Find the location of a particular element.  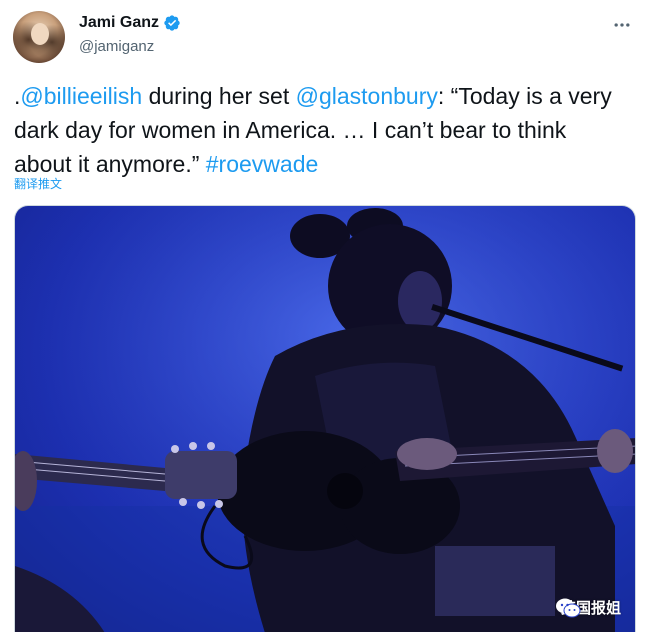

author-name-row: Jami Ganz is located at coordinates (130, 23).